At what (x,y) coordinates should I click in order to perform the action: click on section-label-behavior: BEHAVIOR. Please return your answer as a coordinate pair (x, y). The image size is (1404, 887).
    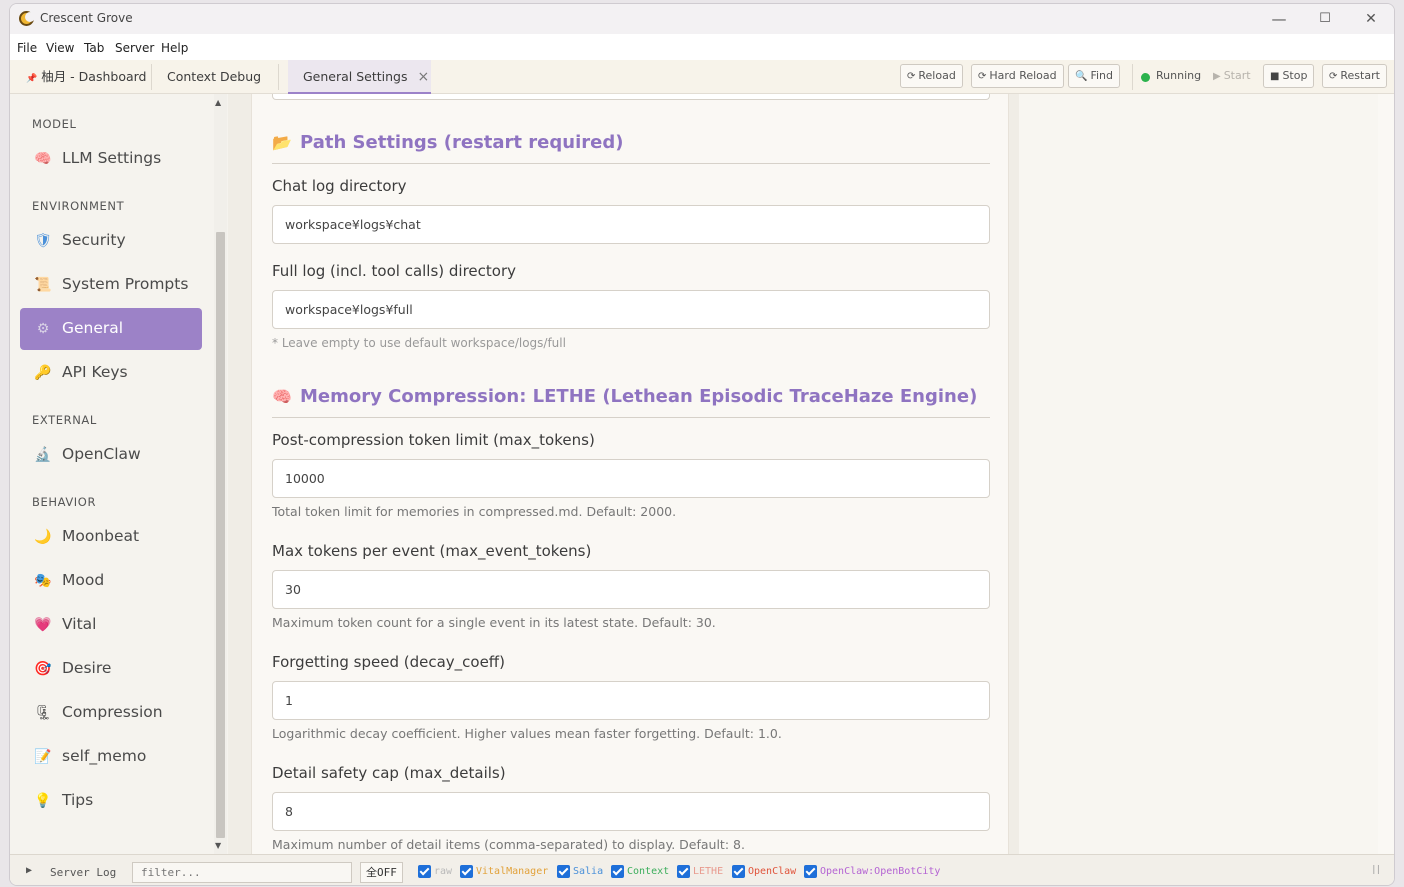
    Looking at the image, I should click on (64, 502).